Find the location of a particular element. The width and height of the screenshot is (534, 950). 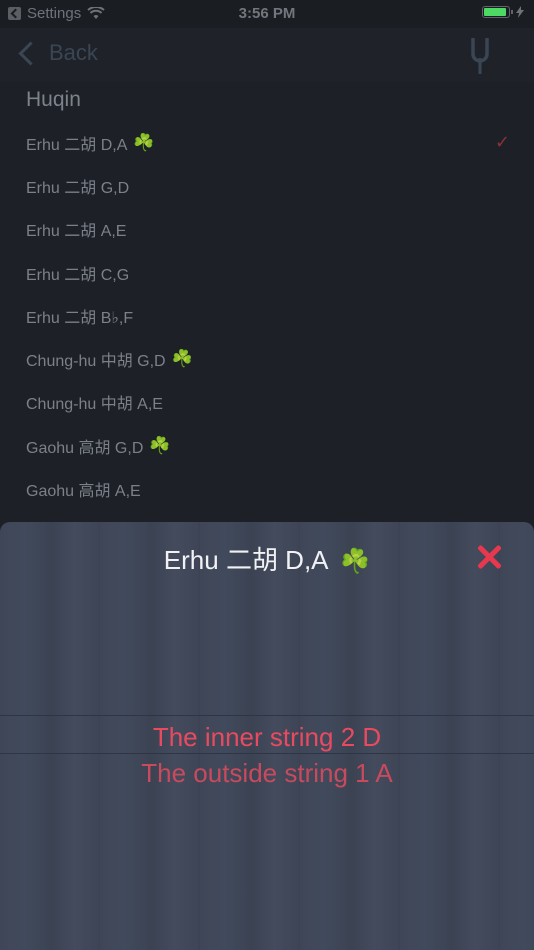

list-item: Gaohu 高胡 G,D ☘️ is located at coordinates (267, 445).